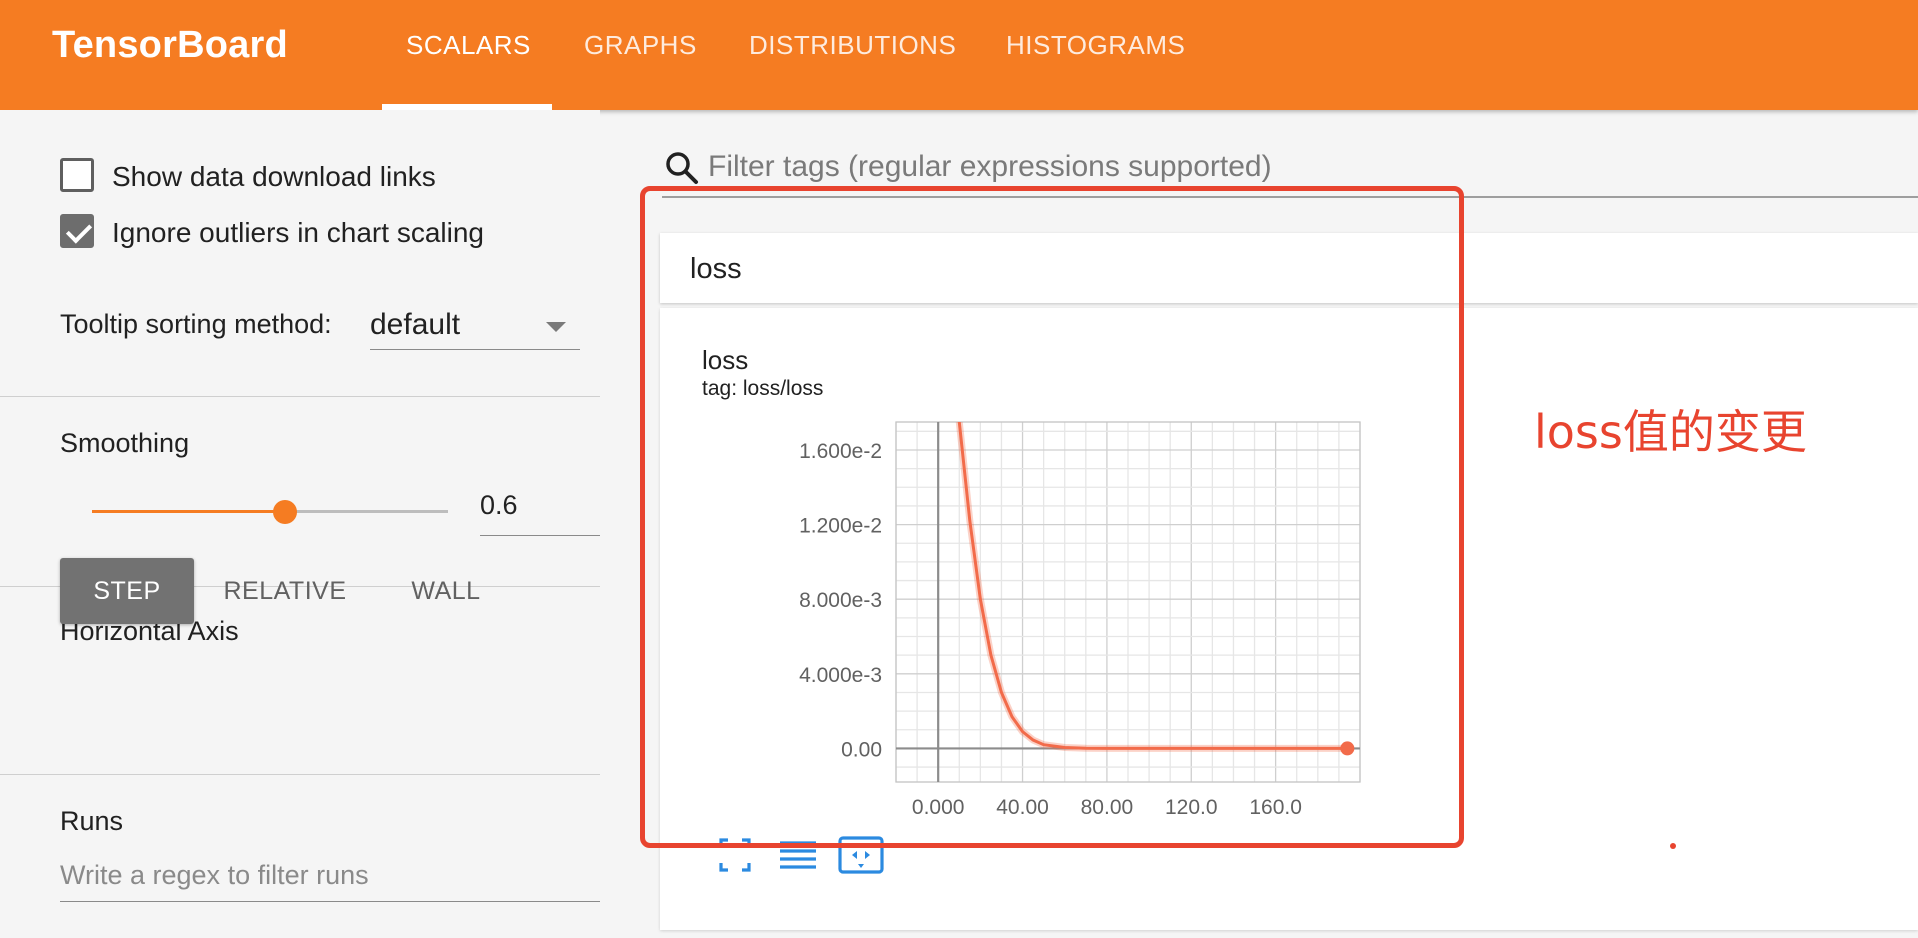 The image size is (1918, 938). Describe the element at coordinates (77, 175) in the screenshot. I see `show-download-links-checkbox` at that location.